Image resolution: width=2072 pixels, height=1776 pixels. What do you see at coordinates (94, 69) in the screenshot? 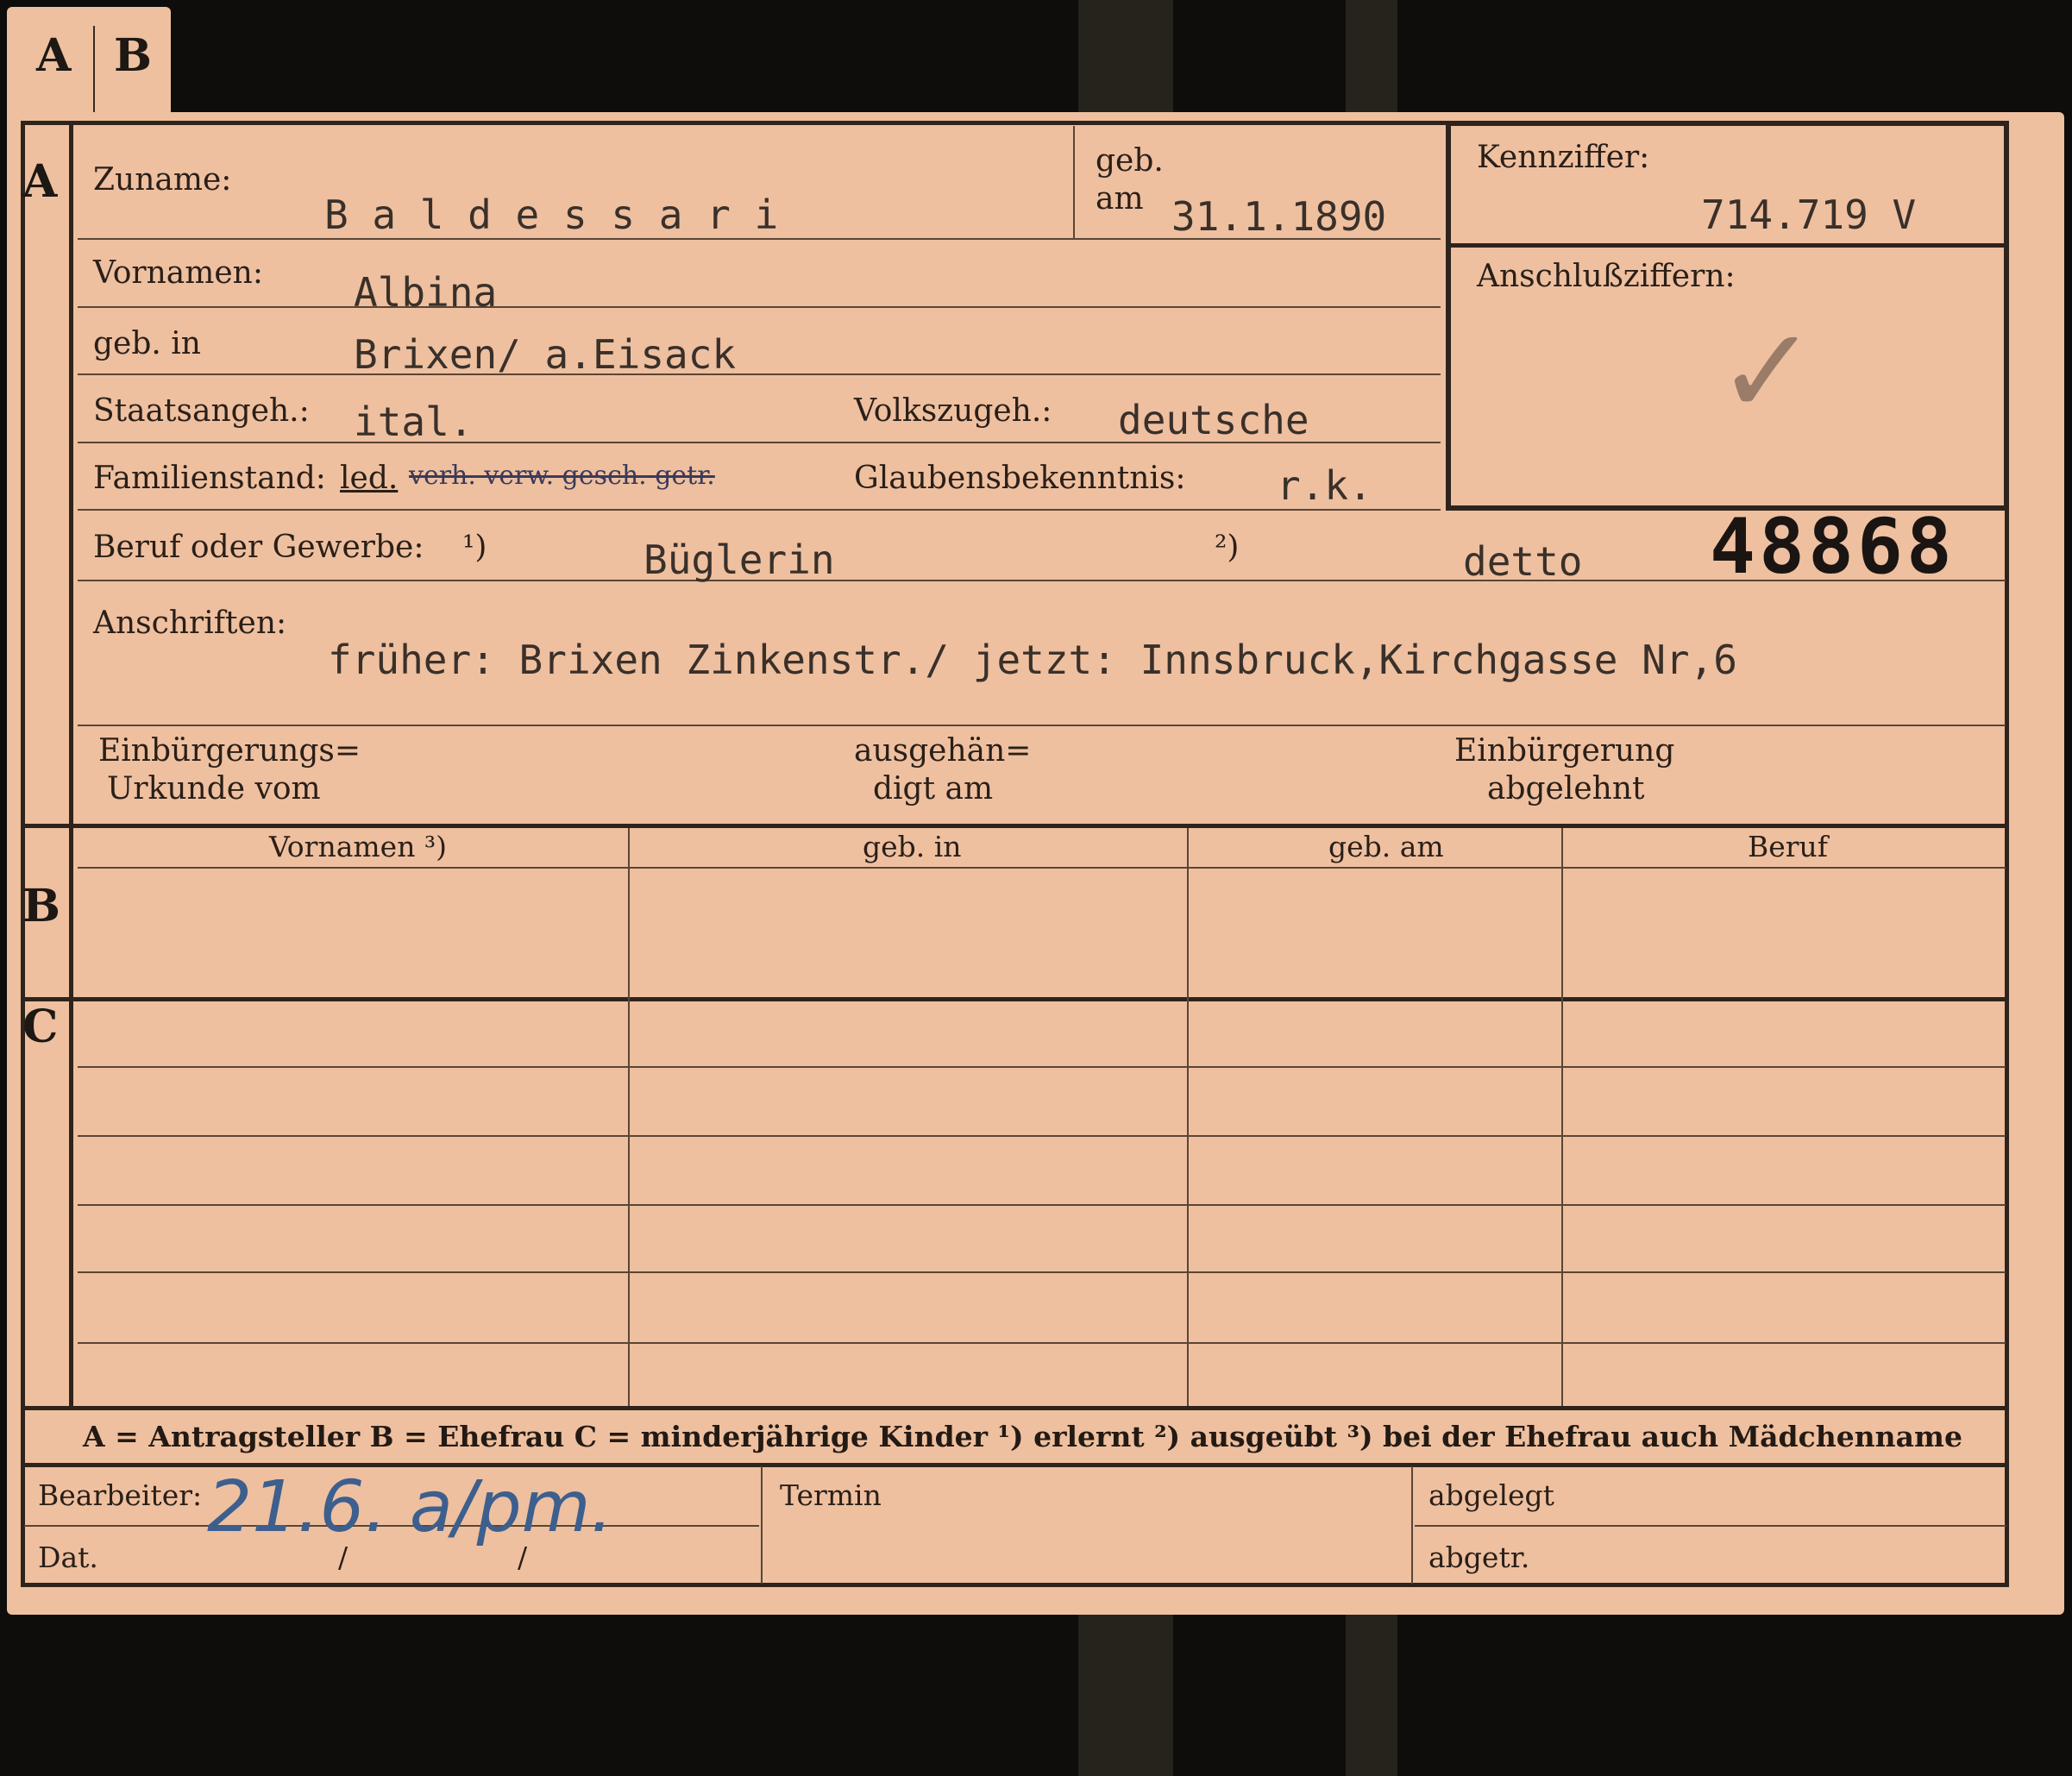
I see `tab-divider` at bounding box center [94, 69].